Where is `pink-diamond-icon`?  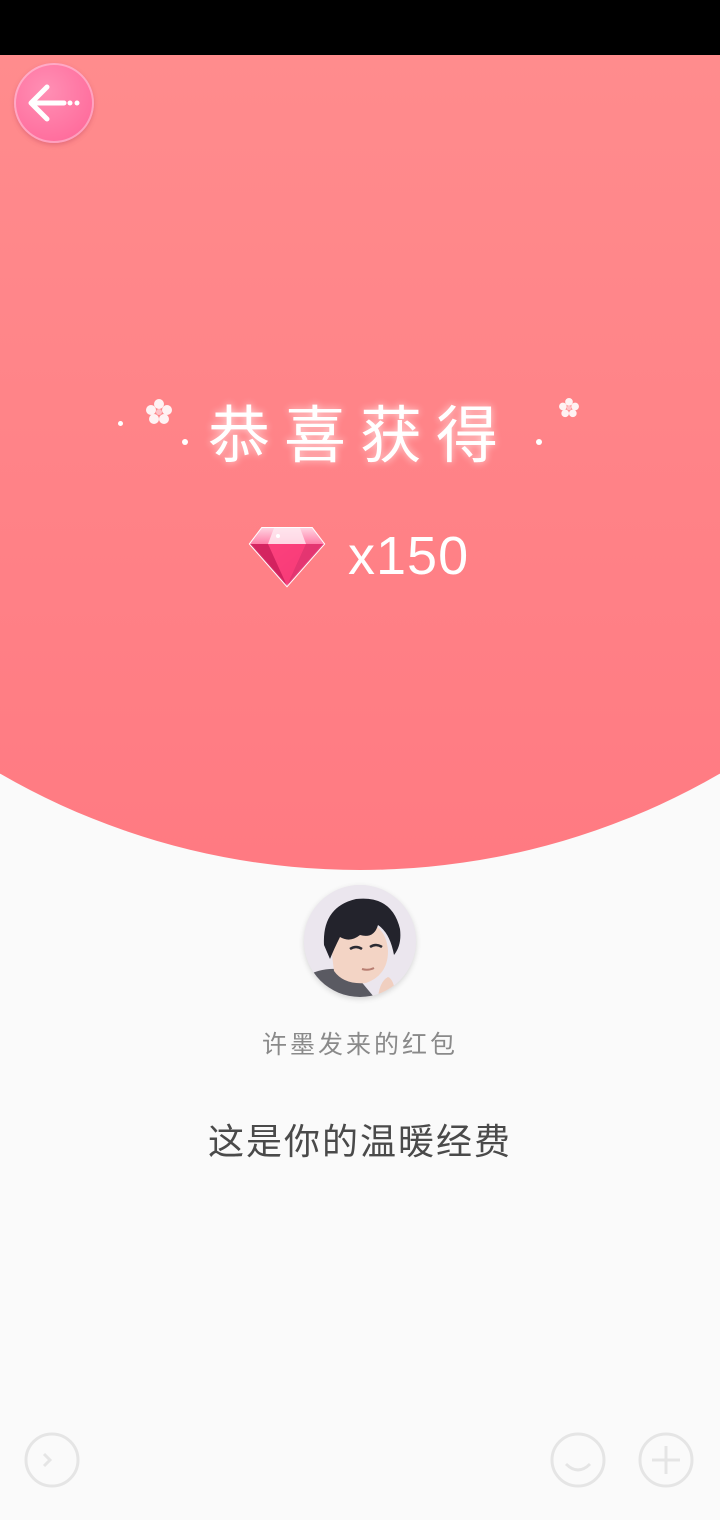 pink-diamond-icon is located at coordinates (287, 557).